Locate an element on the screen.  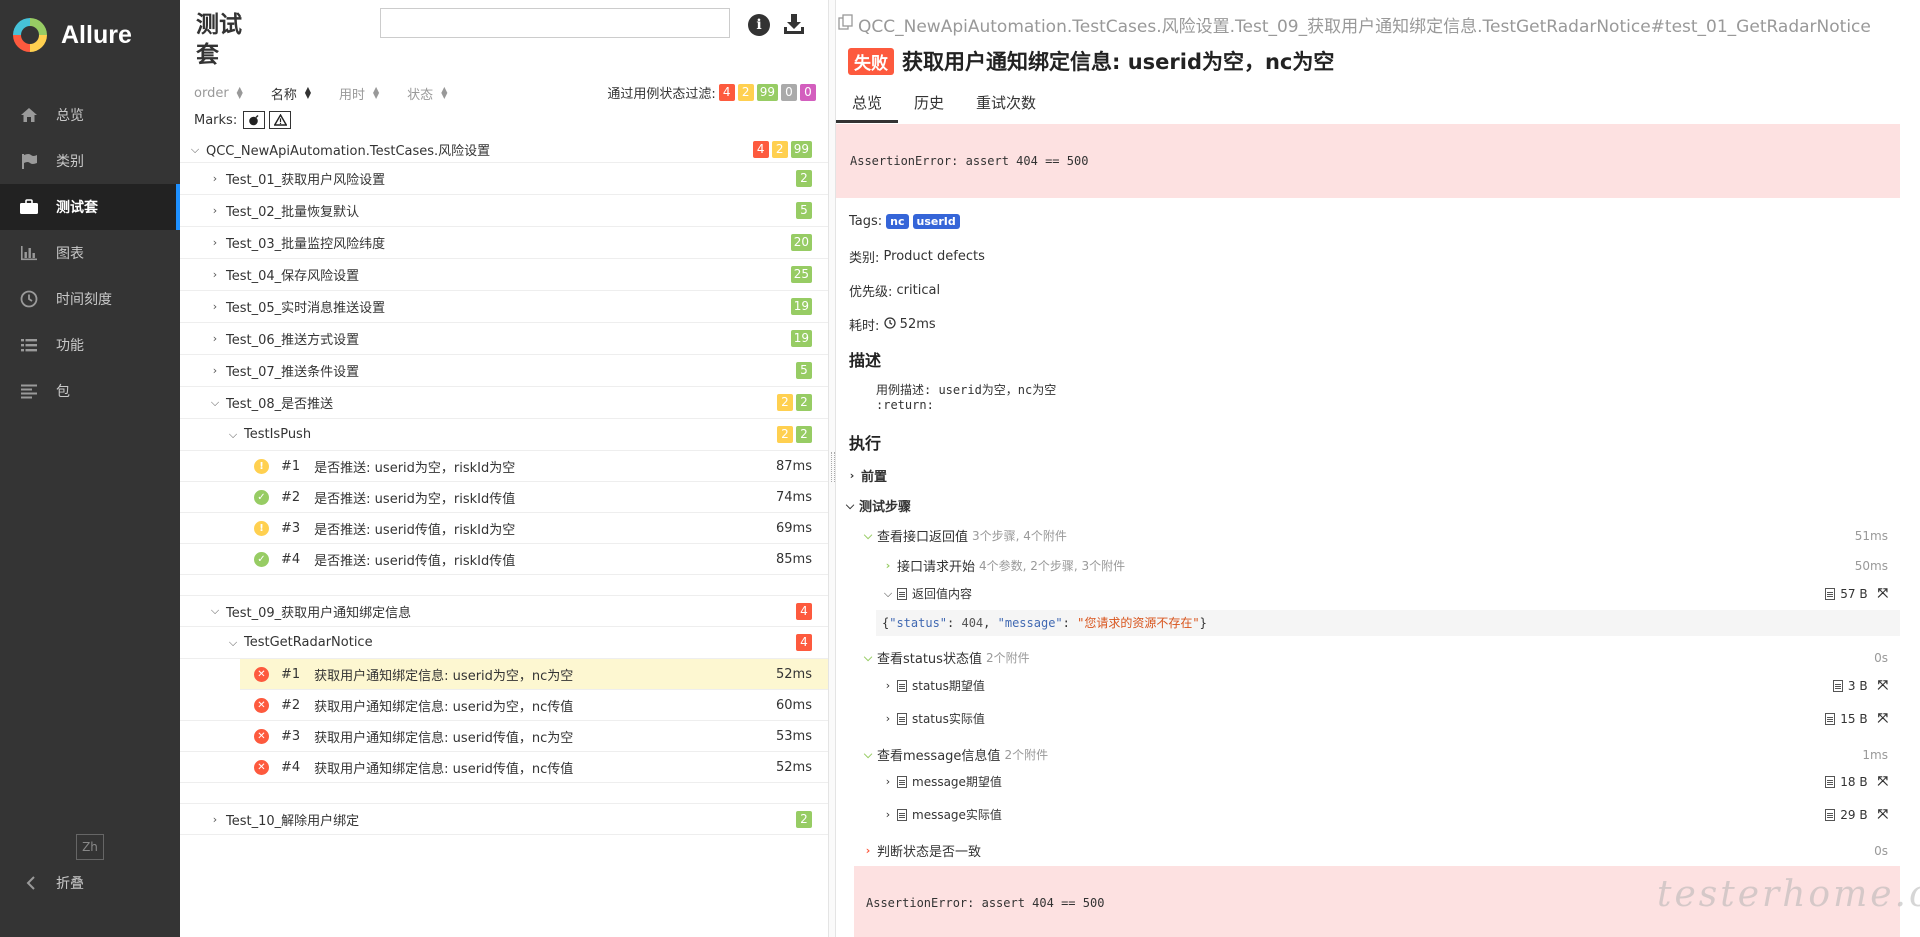
attachment-row: › status实际值 15 B ⤧ is located at coordinates (1368, 718).